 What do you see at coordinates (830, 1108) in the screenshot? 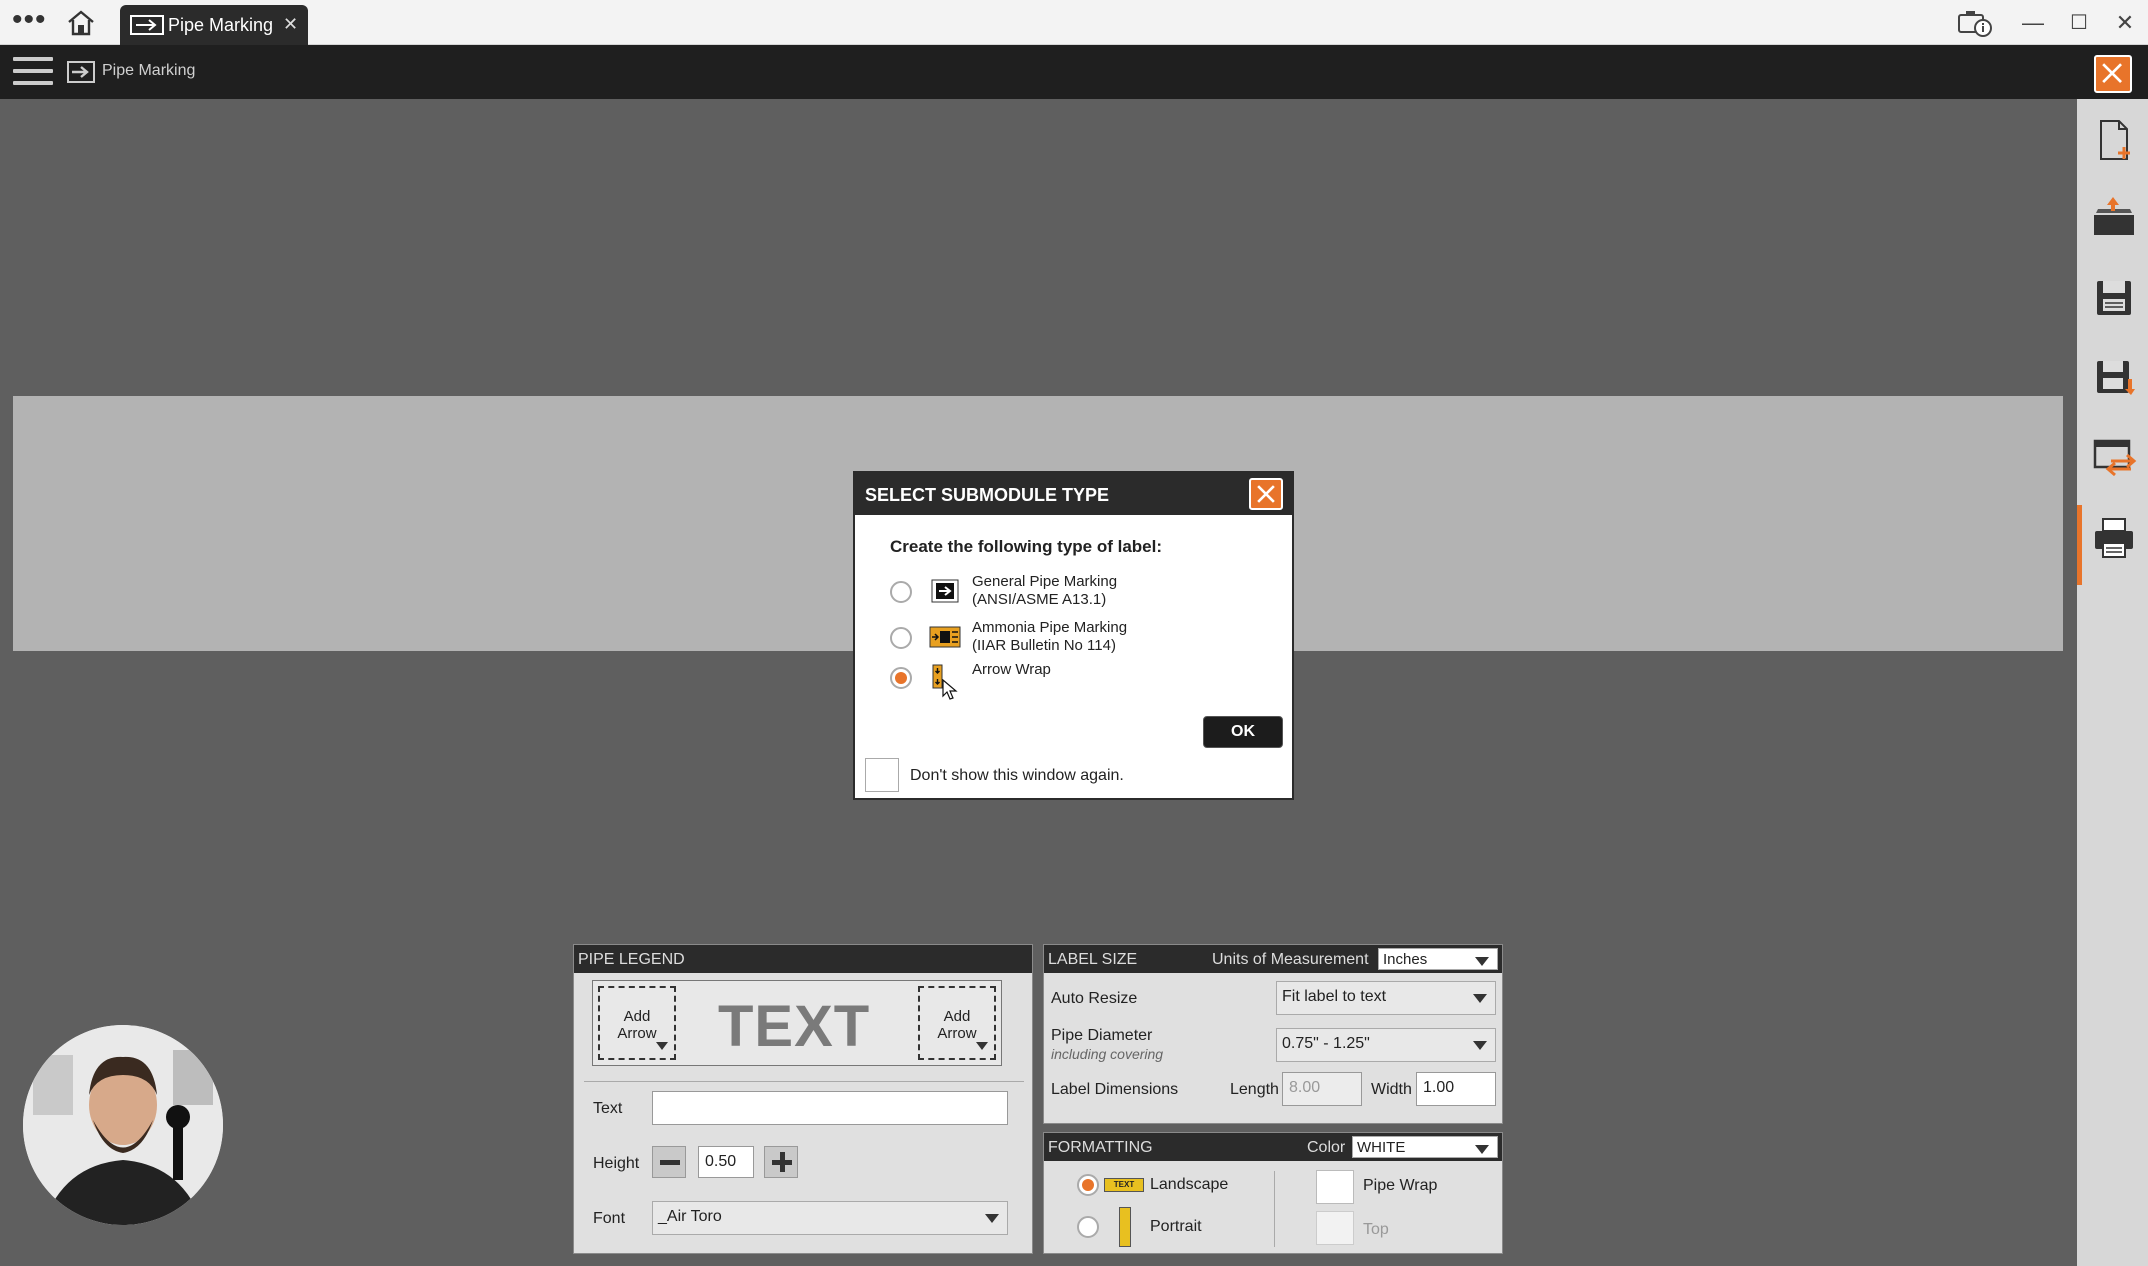
I see `legend-text-input` at bounding box center [830, 1108].